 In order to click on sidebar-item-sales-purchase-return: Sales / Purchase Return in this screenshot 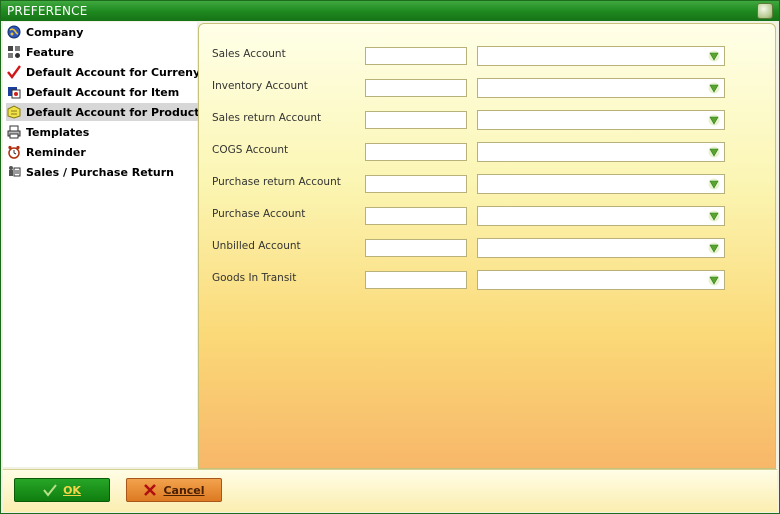, I will do `click(102, 172)`.